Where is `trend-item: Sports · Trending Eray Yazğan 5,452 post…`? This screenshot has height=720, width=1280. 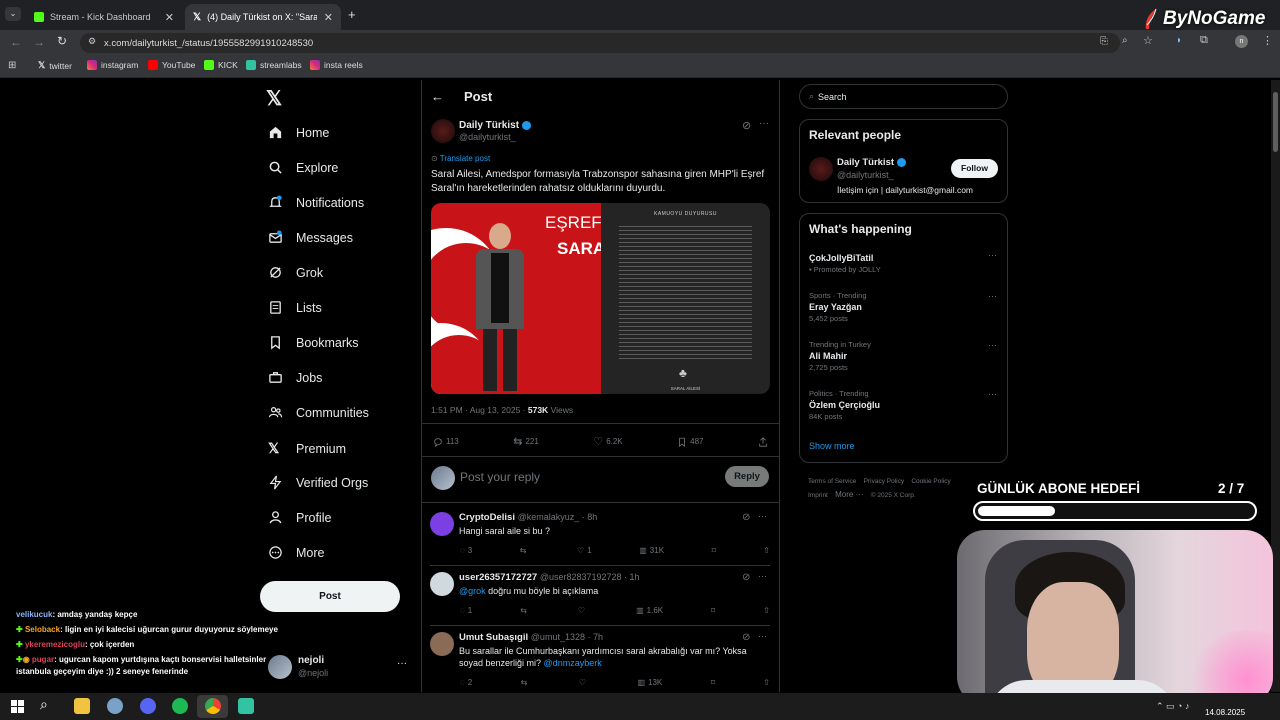
trend-item: Sports · Trending Eray Yazğan 5,452 post… is located at coordinates (838, 307).